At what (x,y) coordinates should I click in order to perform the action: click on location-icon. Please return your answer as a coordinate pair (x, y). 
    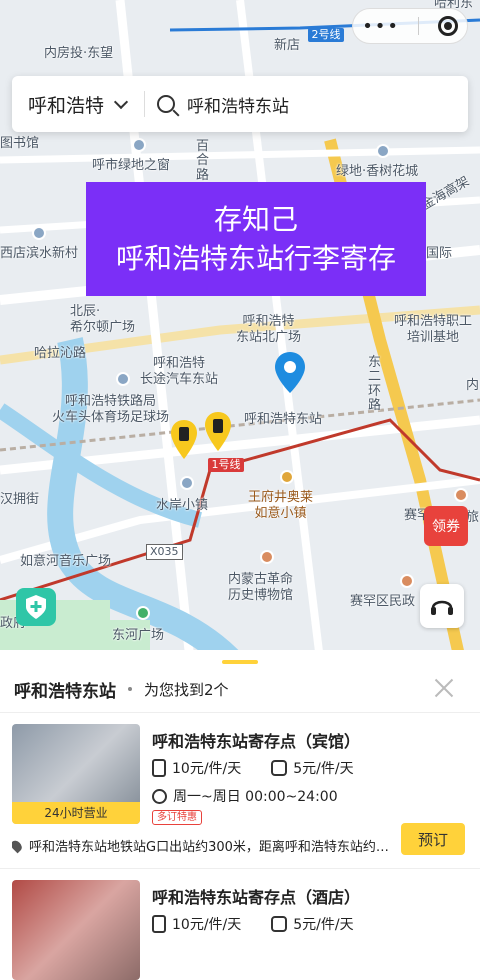
    Looking at the image, I should click on (18, 845).